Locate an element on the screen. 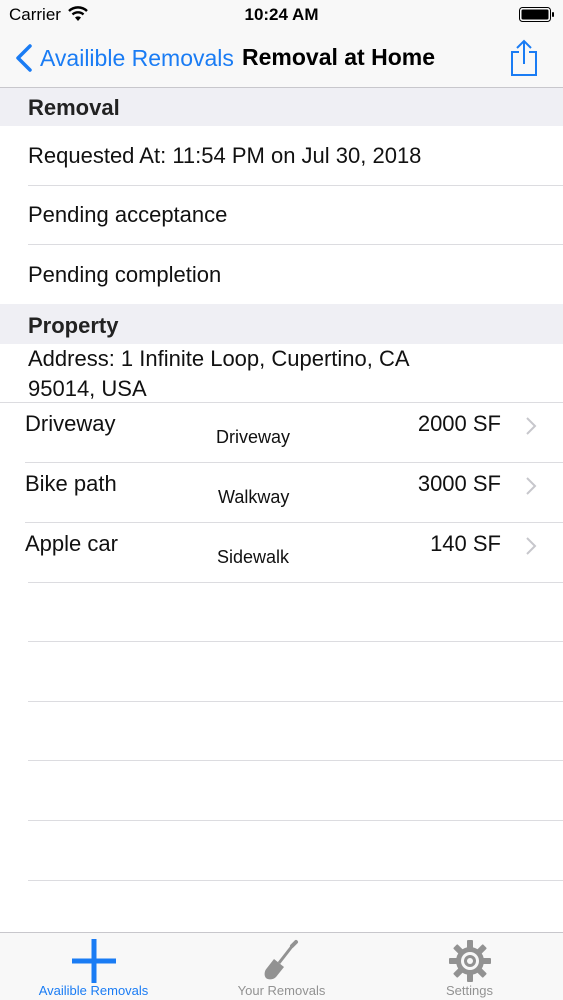  requested-at-cell: Requested At: 11:54 PM on Jul 30, 2018 is located at coordinates (281, 155).